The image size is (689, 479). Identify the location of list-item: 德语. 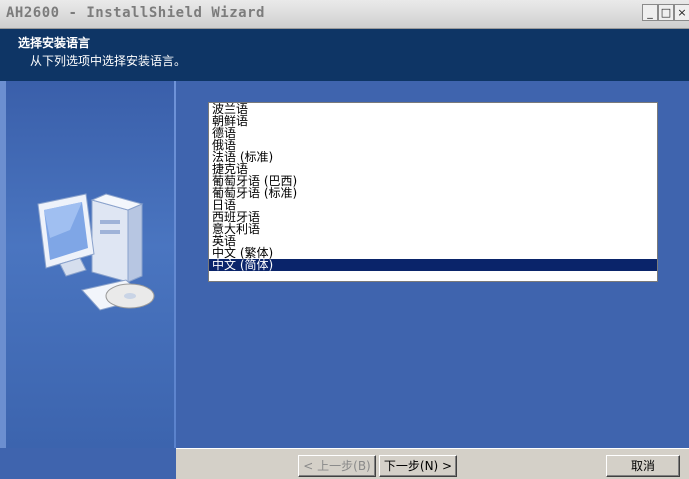
(433, 133).